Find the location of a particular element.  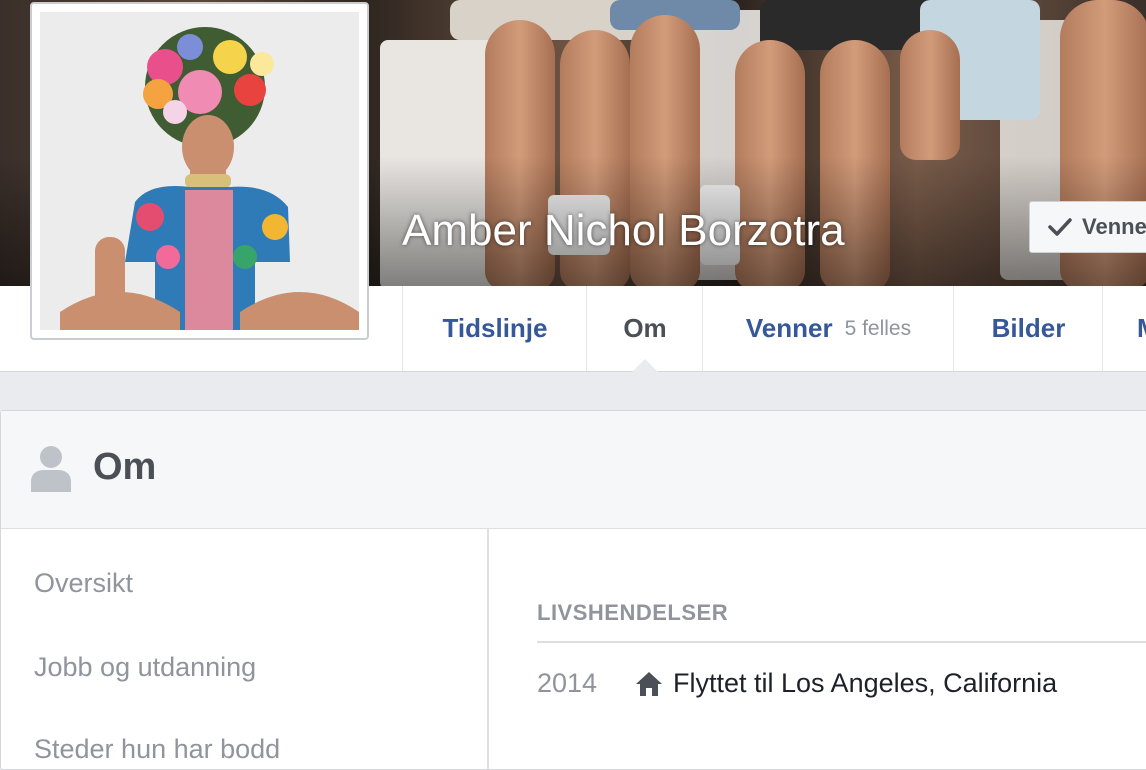

profile-photo-illustration is located at coordinates (199, 171).